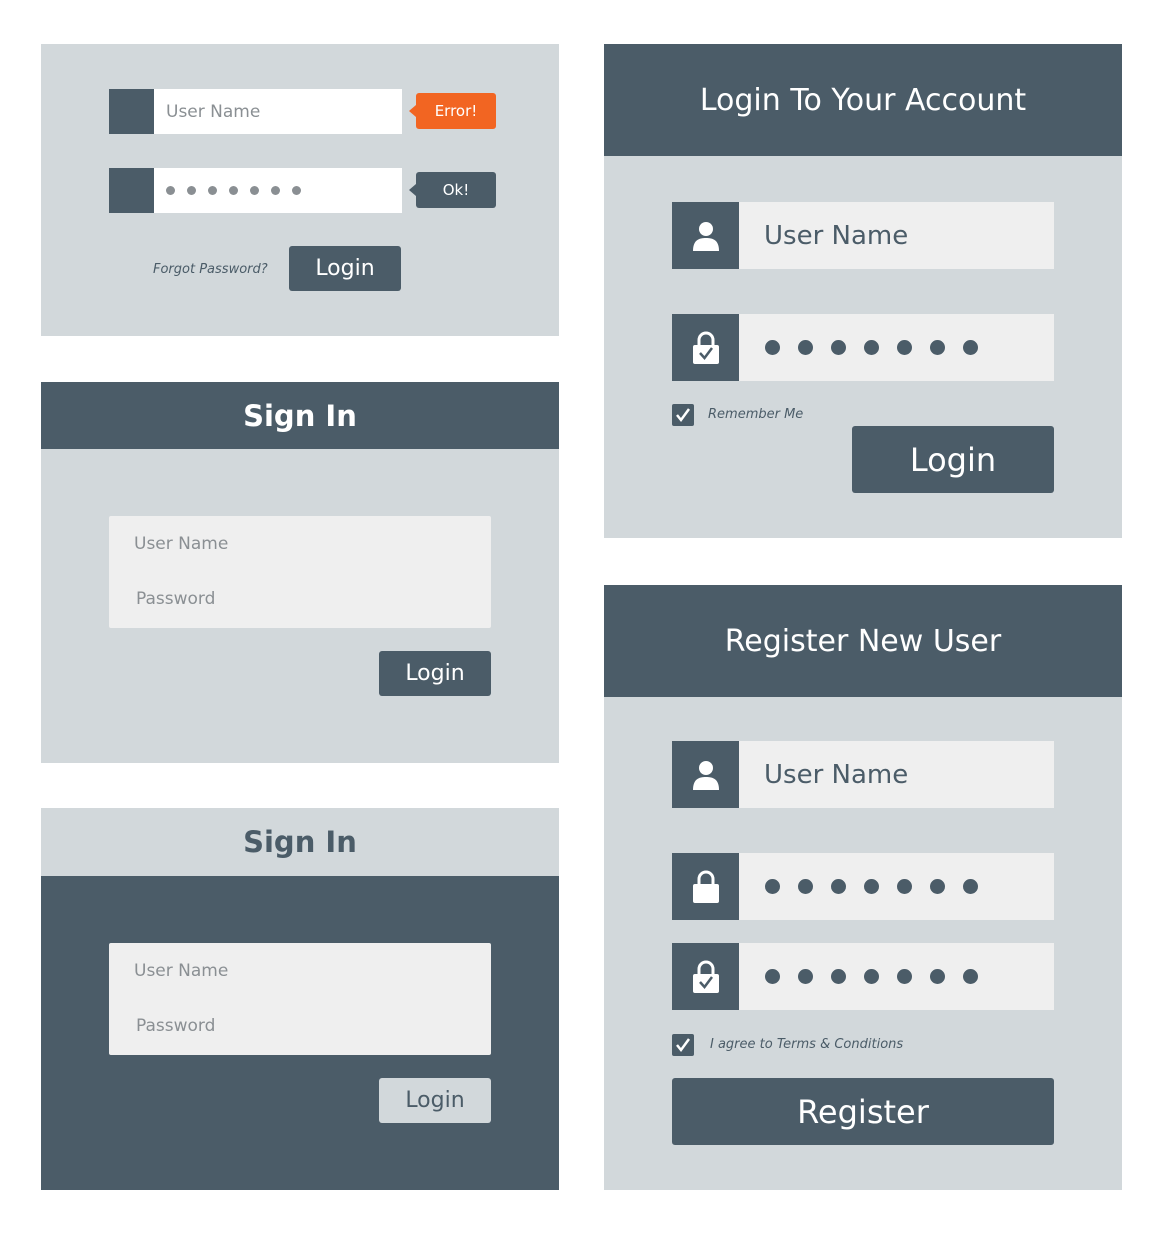 This screenshot has width=1164, height=1235. I want to click on register-button: Register, so click(863, 1111).